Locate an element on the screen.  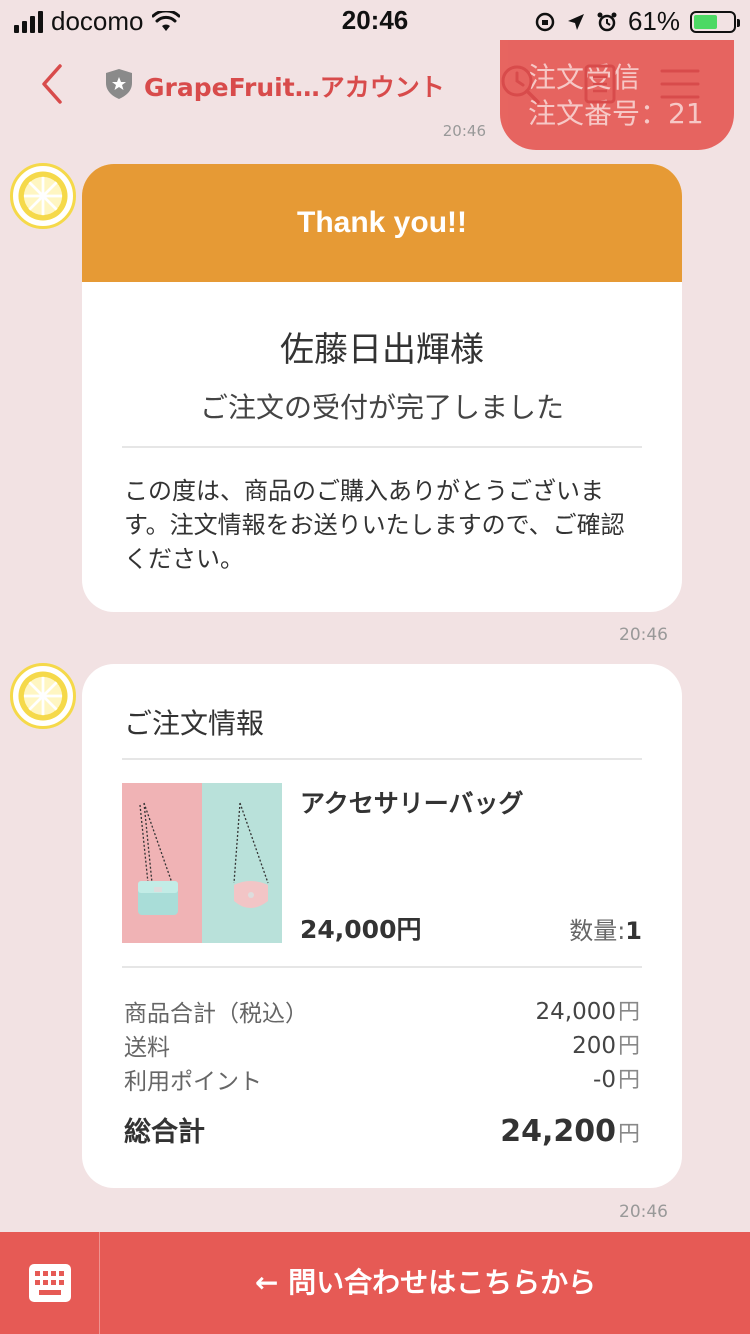
rotation-lock-icon is located at coordinates (545, 21).